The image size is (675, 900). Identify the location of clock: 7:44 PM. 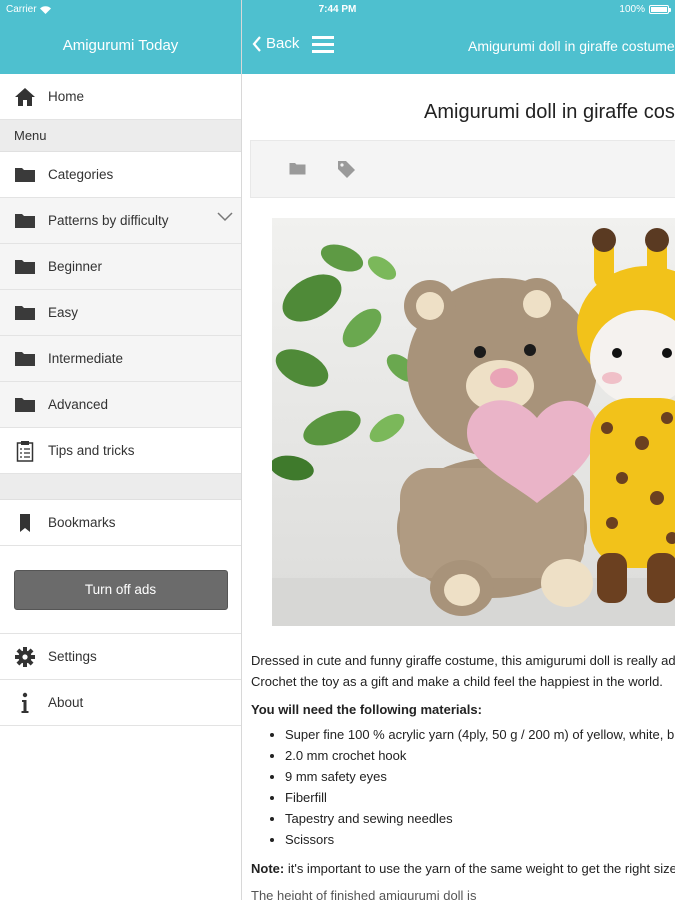
(337, 9).